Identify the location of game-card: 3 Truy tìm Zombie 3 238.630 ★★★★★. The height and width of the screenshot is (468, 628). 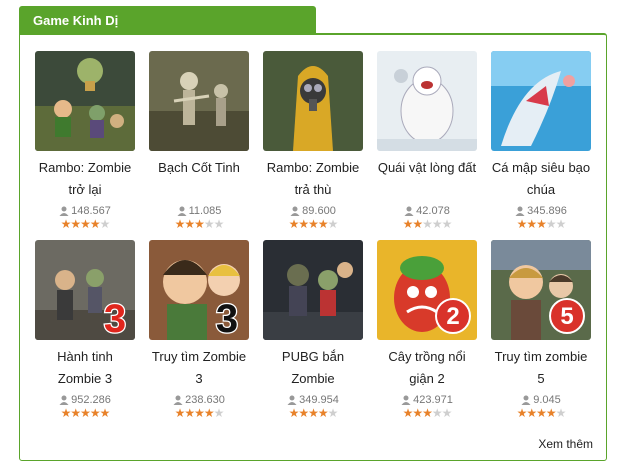
(199, 329).